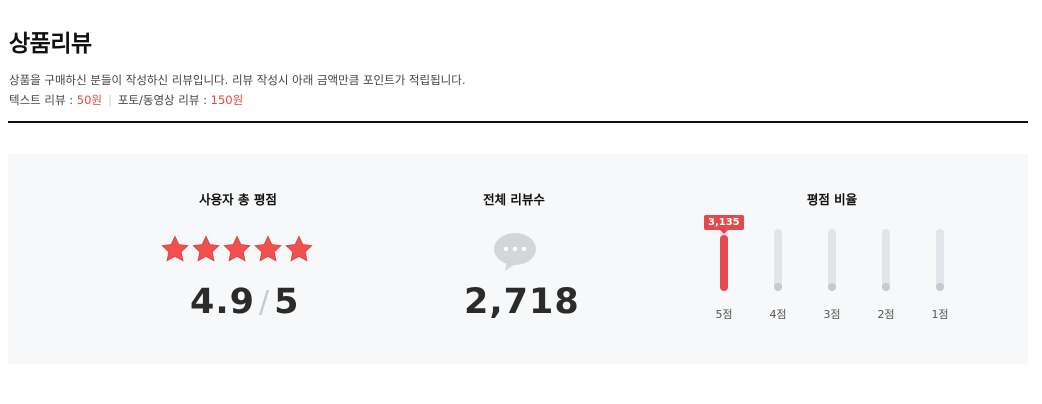 This screenshot has width=1042, height=404. What do you see at coordinates (515, 252) in the screenshot?
I see `speech-bubble-icon` at bounding box center [515, 252].